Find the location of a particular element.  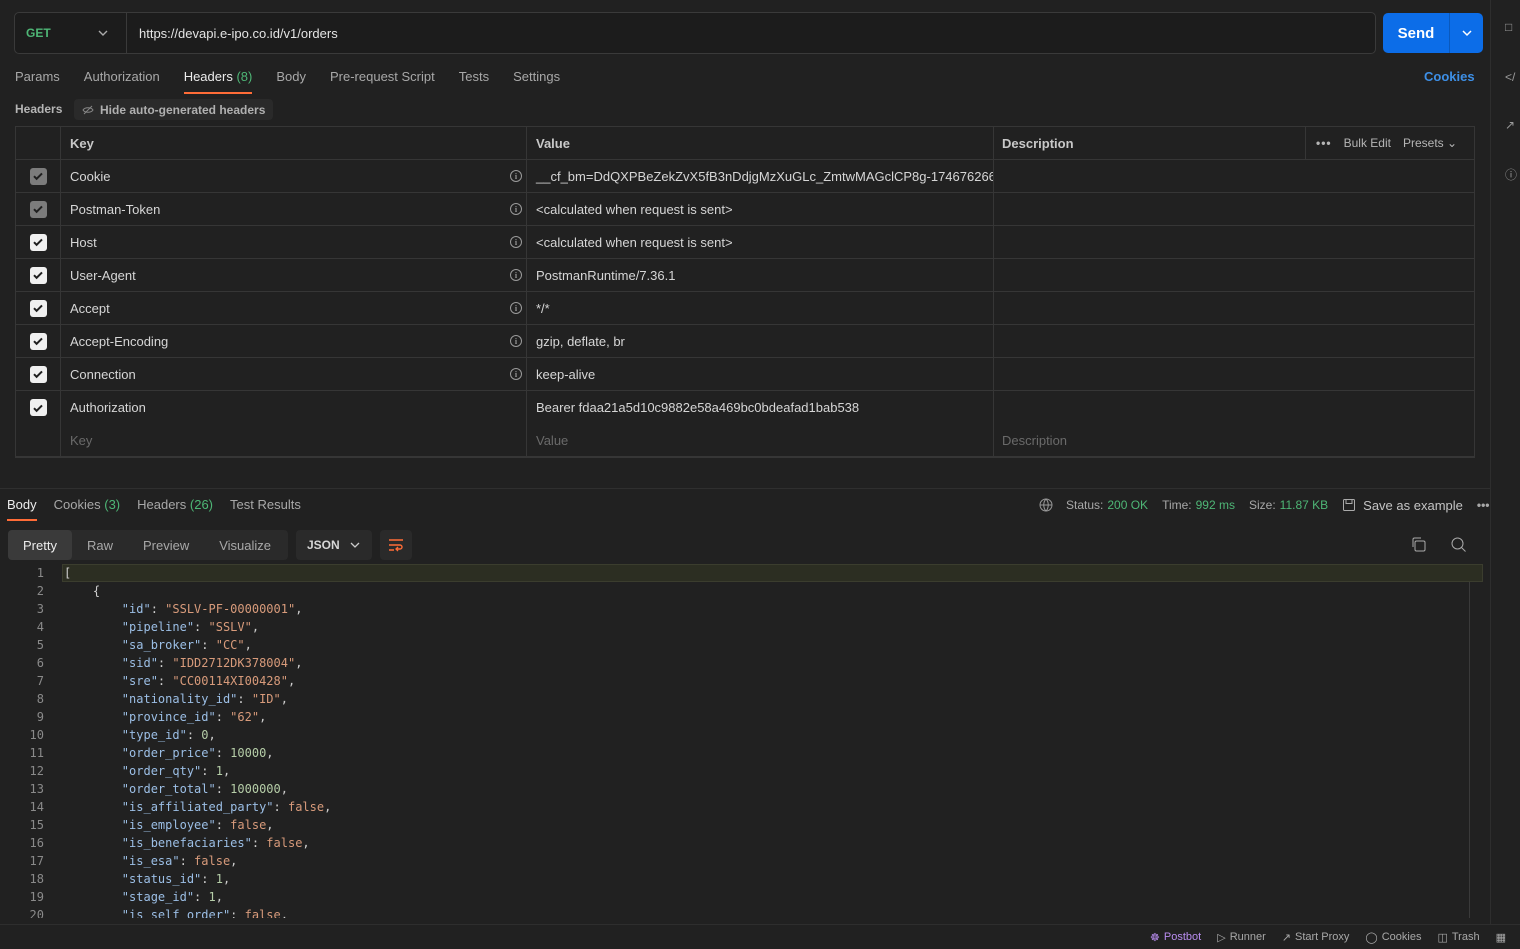

cookies-button: ◯ Cookies is located at coordinates (1393, 937).